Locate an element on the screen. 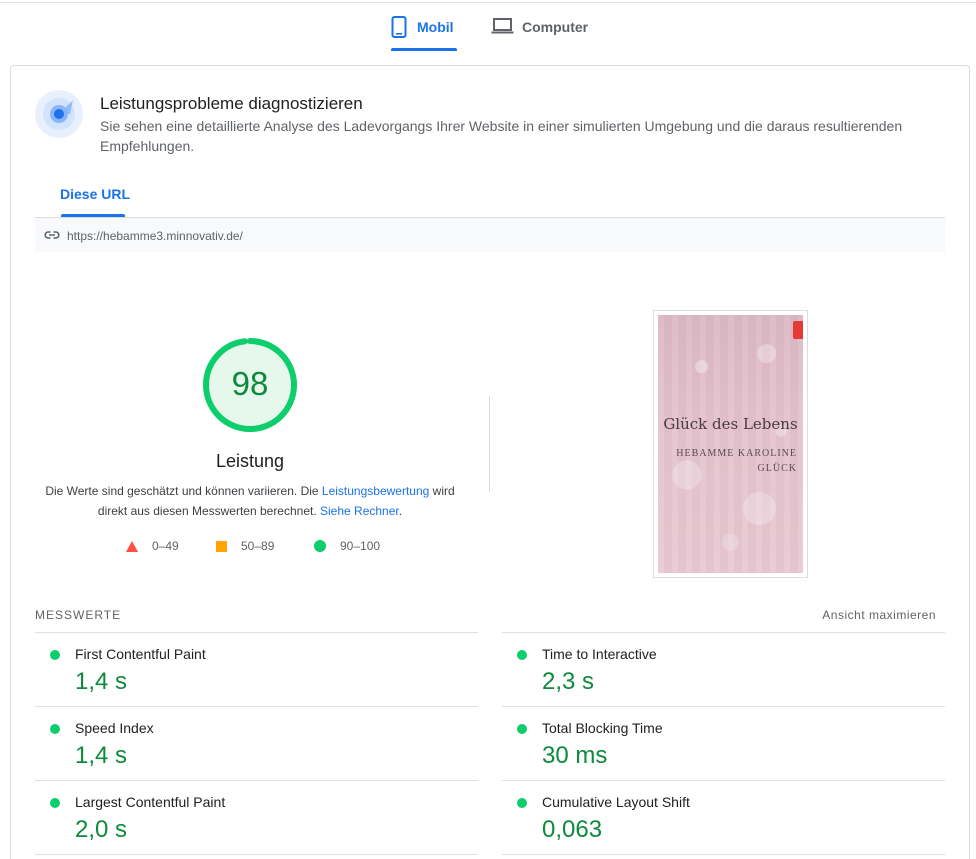 The width and height of the screenshot is (976, 859). tab-mobile-label: Mobil is located at coordinates (435, 27).